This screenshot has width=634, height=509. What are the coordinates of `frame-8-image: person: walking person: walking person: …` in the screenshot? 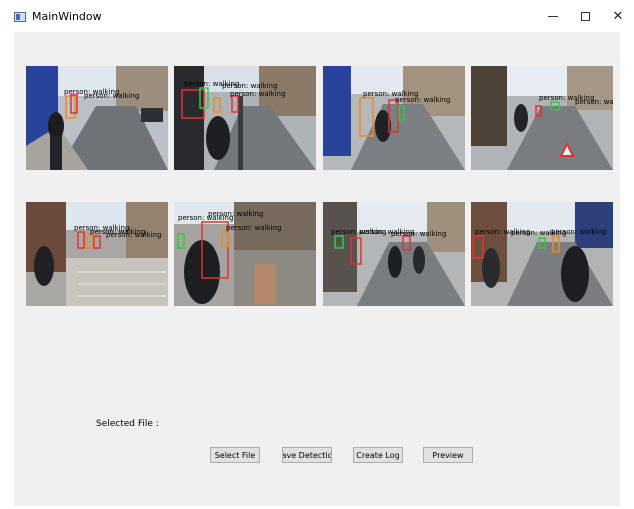 It's located at (542, 254).